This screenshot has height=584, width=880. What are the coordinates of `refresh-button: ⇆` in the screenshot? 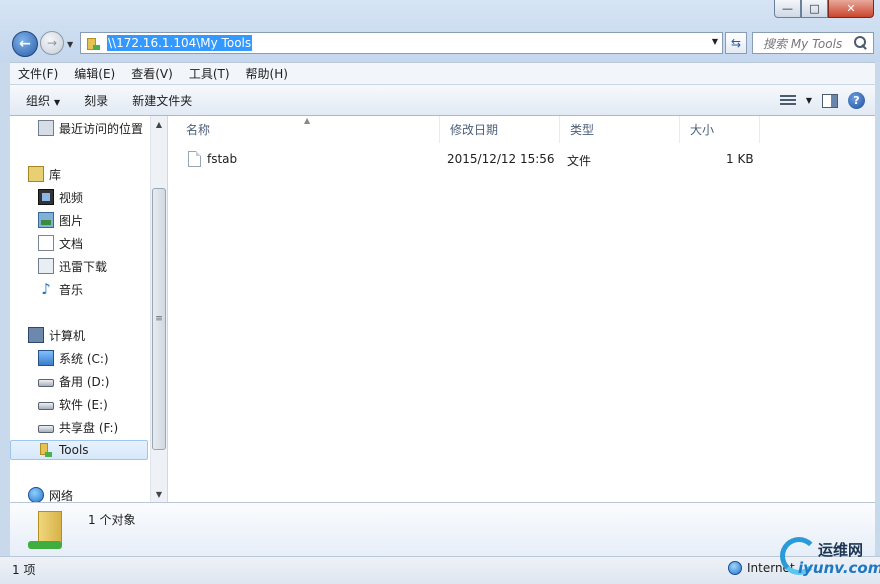 It's located at (736, 43).